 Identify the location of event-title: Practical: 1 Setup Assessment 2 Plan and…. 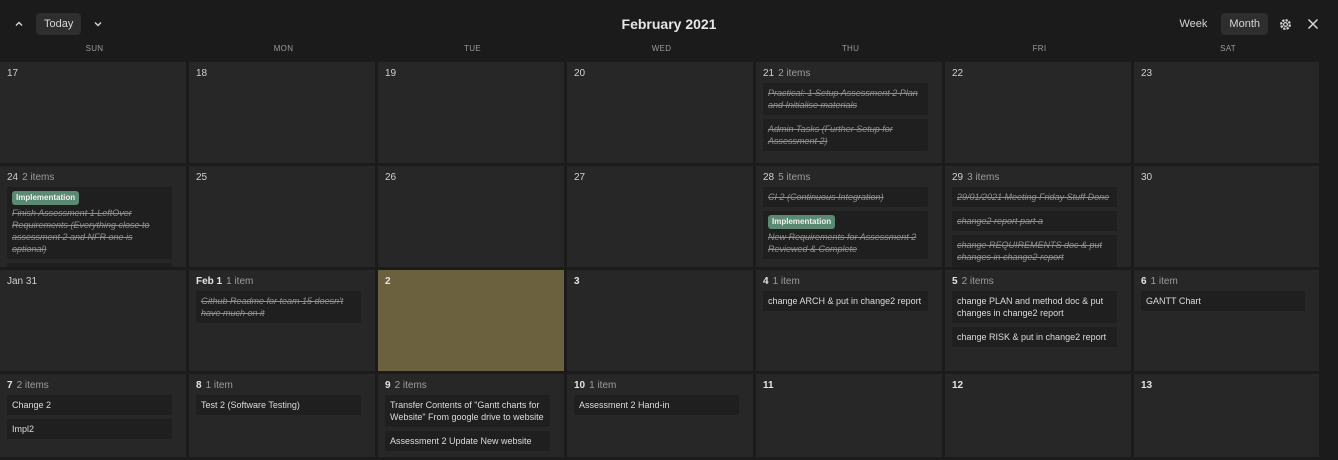
(843, 99).